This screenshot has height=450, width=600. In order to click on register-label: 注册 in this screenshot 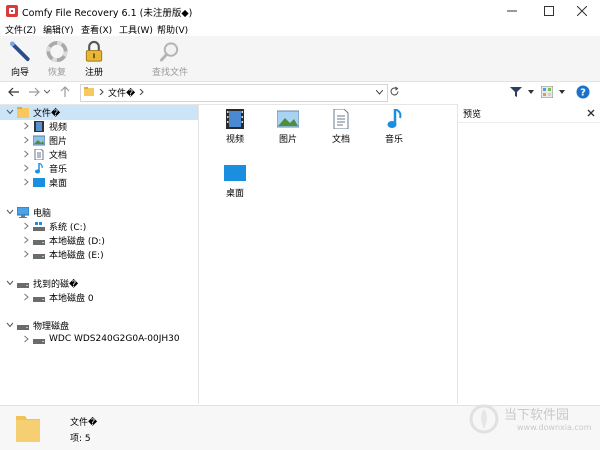, I will do `click(93, 73)`.